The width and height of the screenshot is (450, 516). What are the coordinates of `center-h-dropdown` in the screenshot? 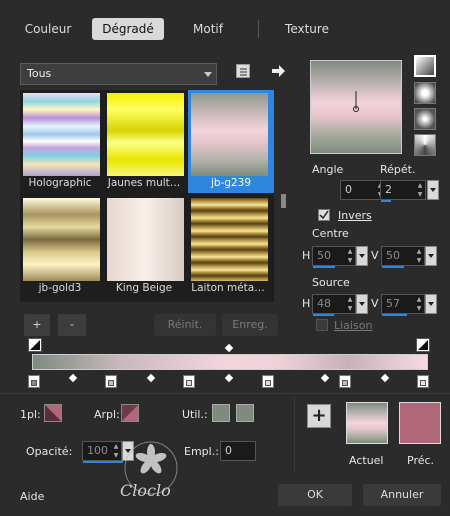 It's located at (362, 256).